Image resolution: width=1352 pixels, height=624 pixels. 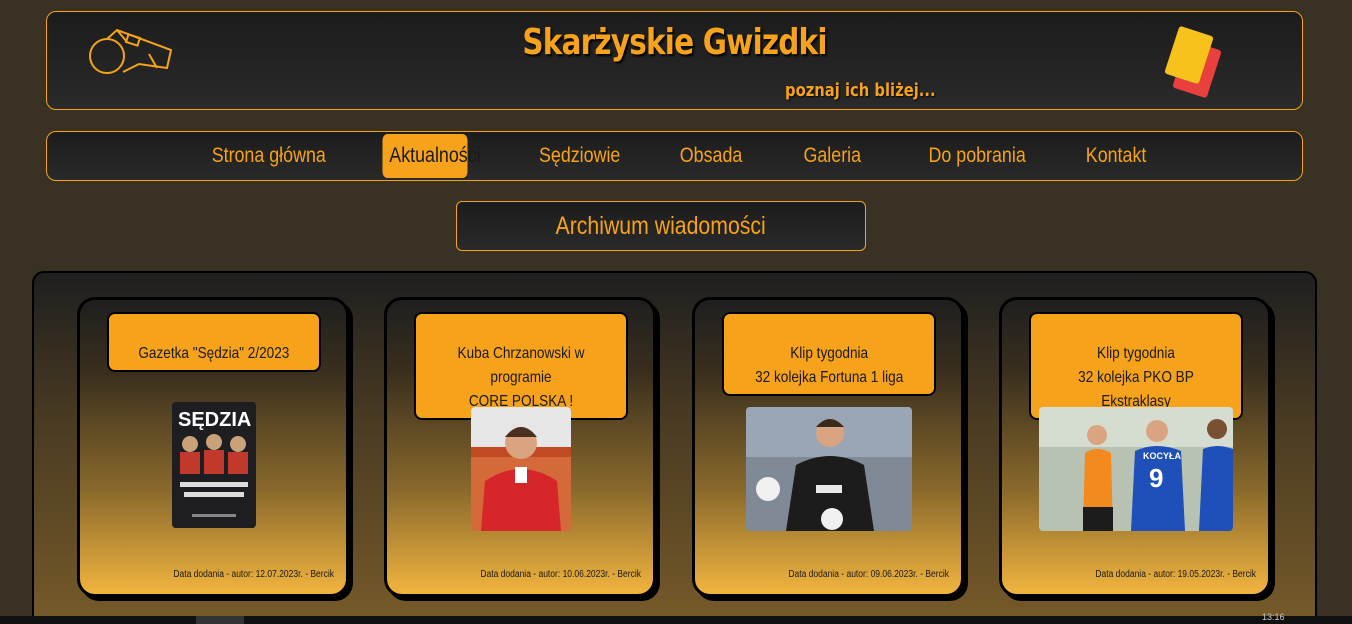 I want to click on site-title: Skarżyskie Gwizdki, so click(x=674, y=42).